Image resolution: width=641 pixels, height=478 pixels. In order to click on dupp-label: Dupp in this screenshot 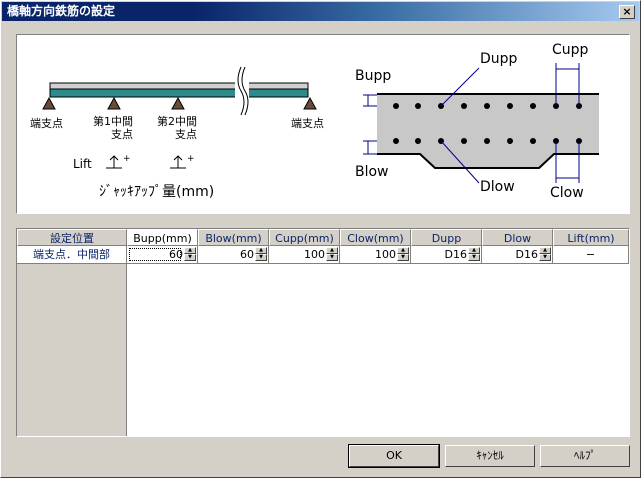, I will do `click(499, 59)`.